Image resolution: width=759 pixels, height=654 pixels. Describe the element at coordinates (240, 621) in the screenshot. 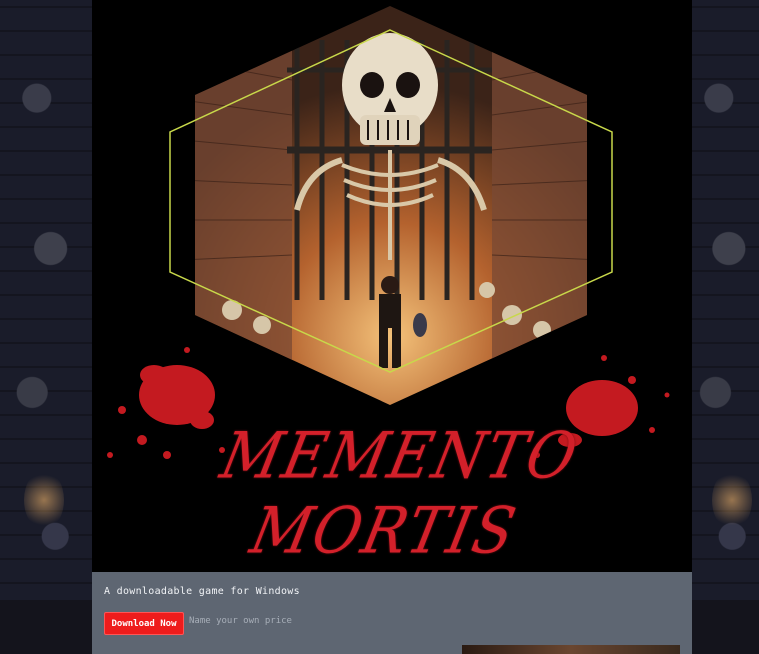

I see `price-label: Name your own price` at that location.